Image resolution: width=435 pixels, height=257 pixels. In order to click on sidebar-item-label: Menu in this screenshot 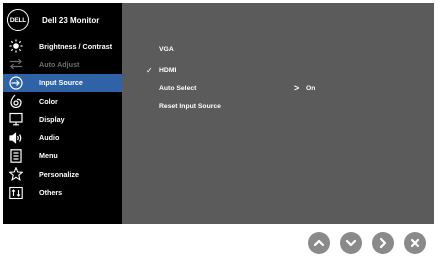, I will do `click(48, 156)`.